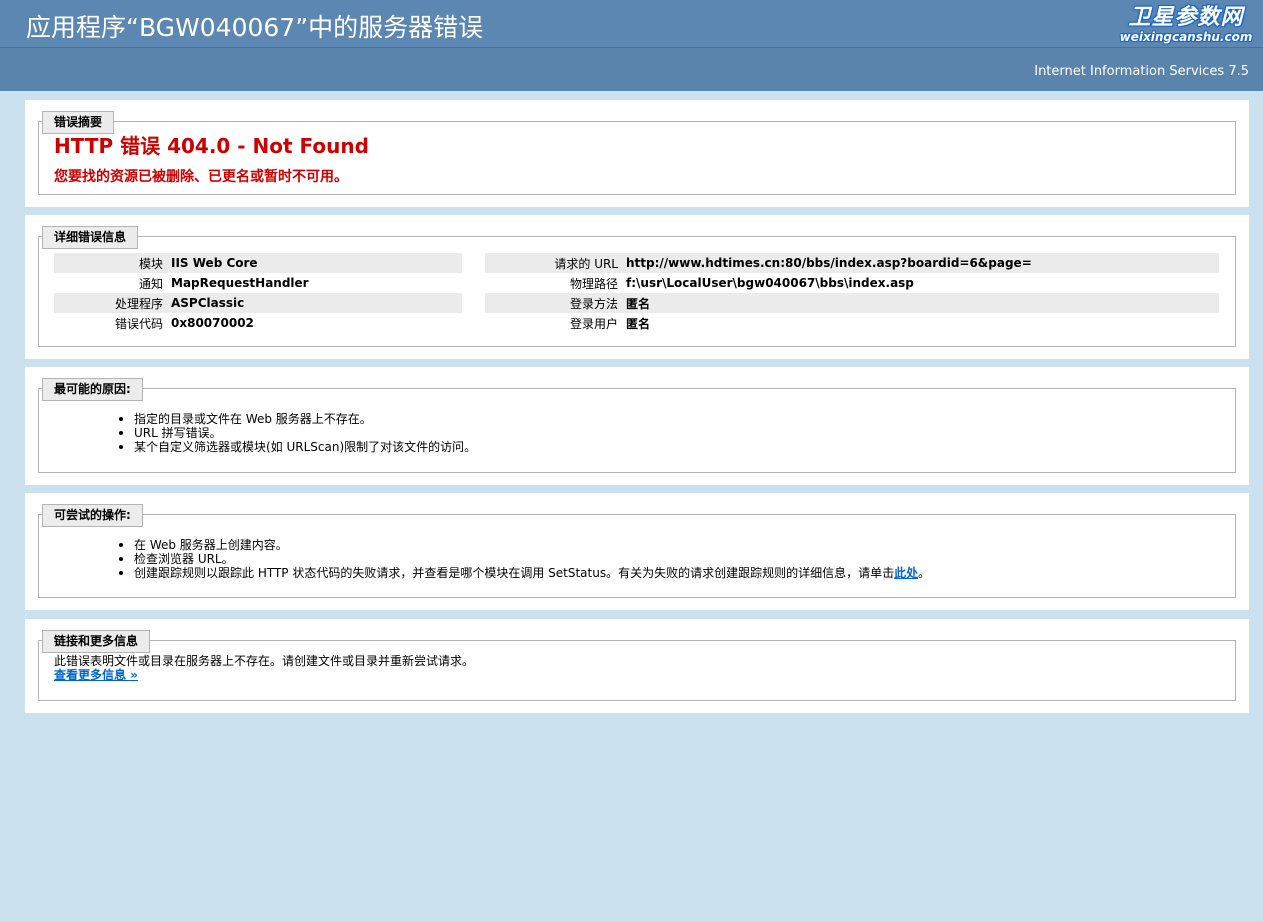  Describe the element at coordinates (553, 263) in the screenshot. I see `detail-key: 请求的 URL` at that location.